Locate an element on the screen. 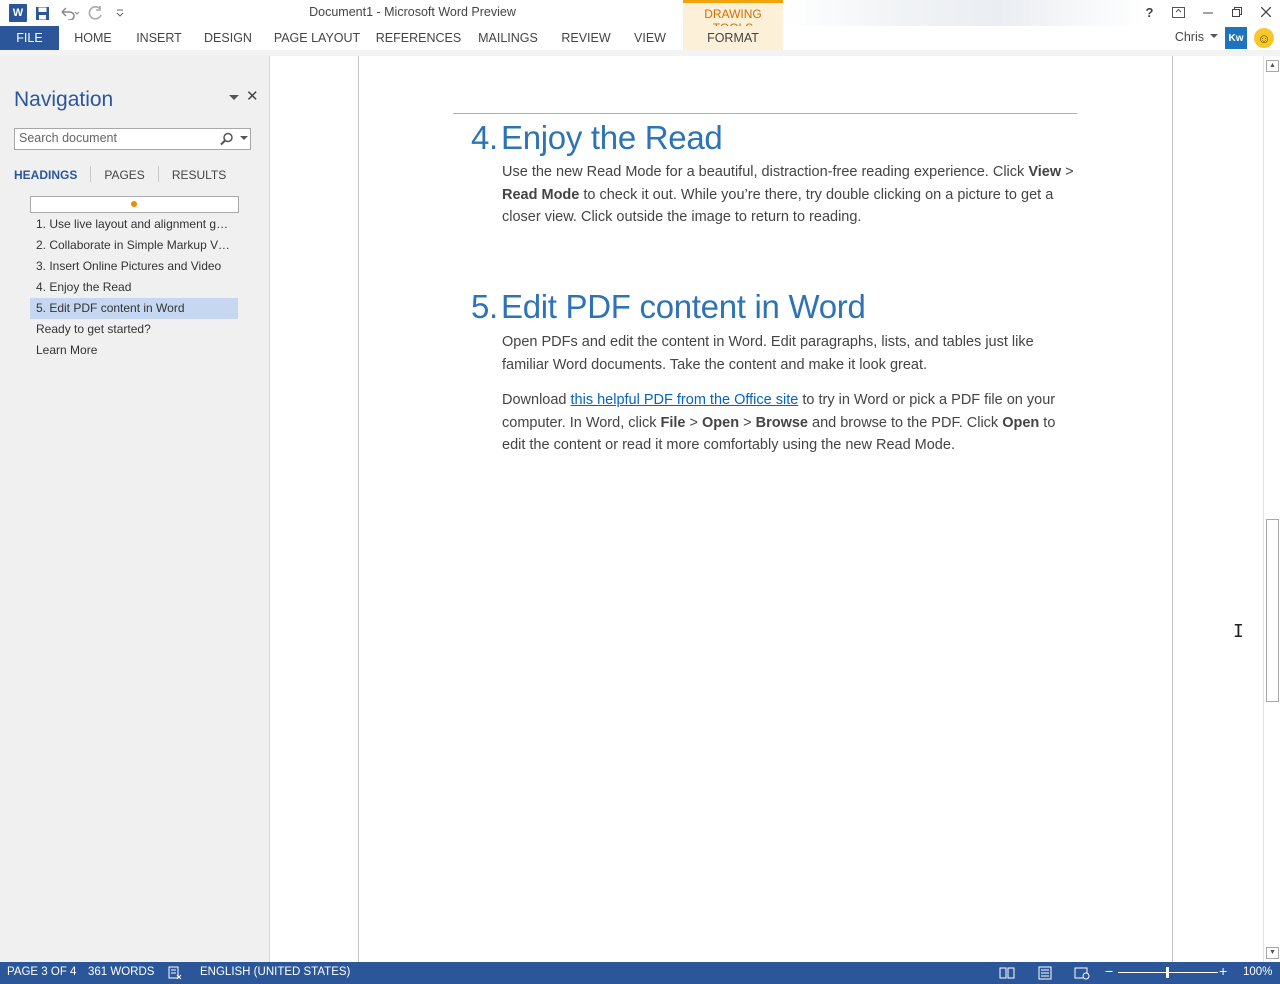 This screenshot has width=1280, height=984. help-button: ? is located at coordinates (1149, 12).